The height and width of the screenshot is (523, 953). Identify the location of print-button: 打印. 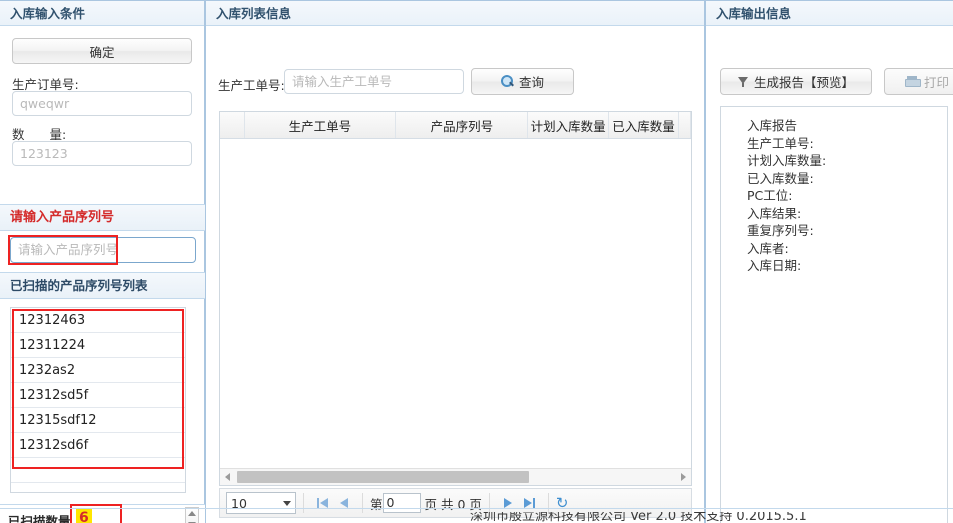
(918, 81).